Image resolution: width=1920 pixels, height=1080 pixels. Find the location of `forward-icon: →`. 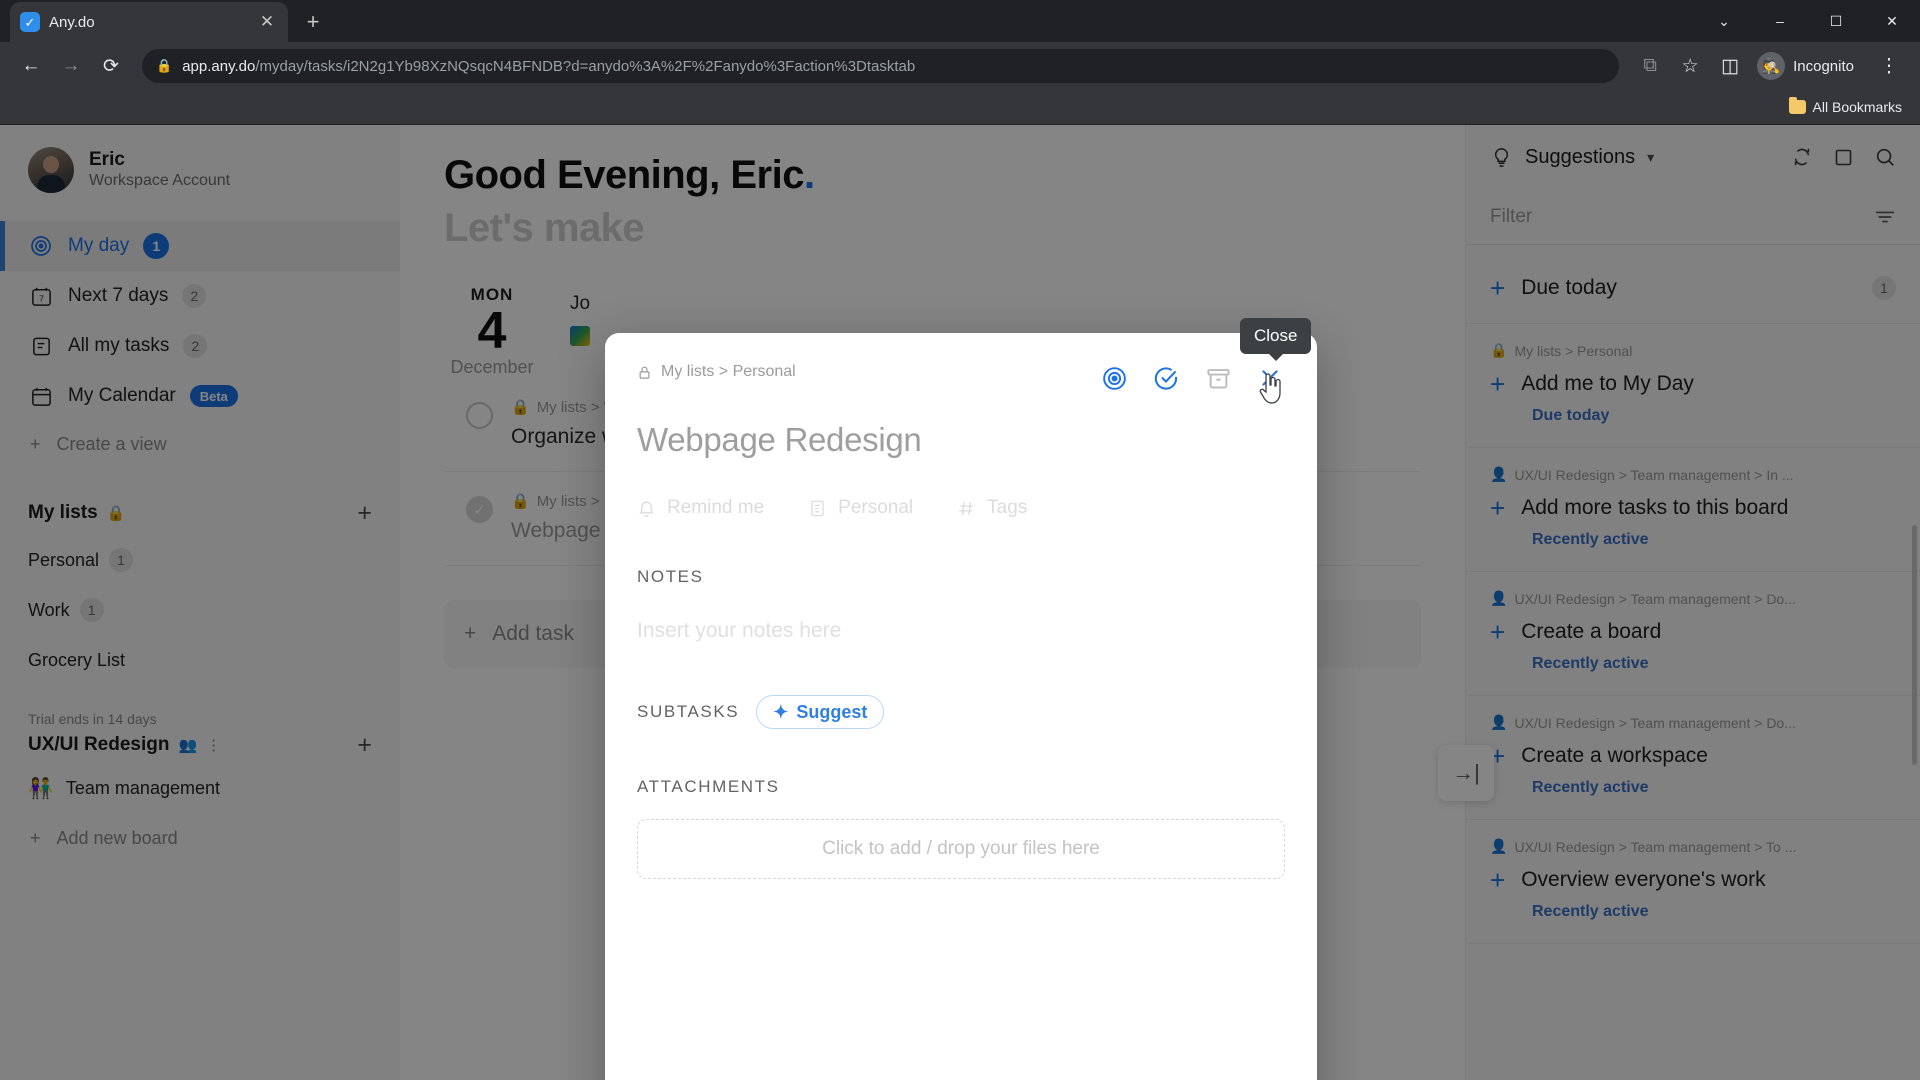

forward-icon: → is located at coordinates (71, 66).